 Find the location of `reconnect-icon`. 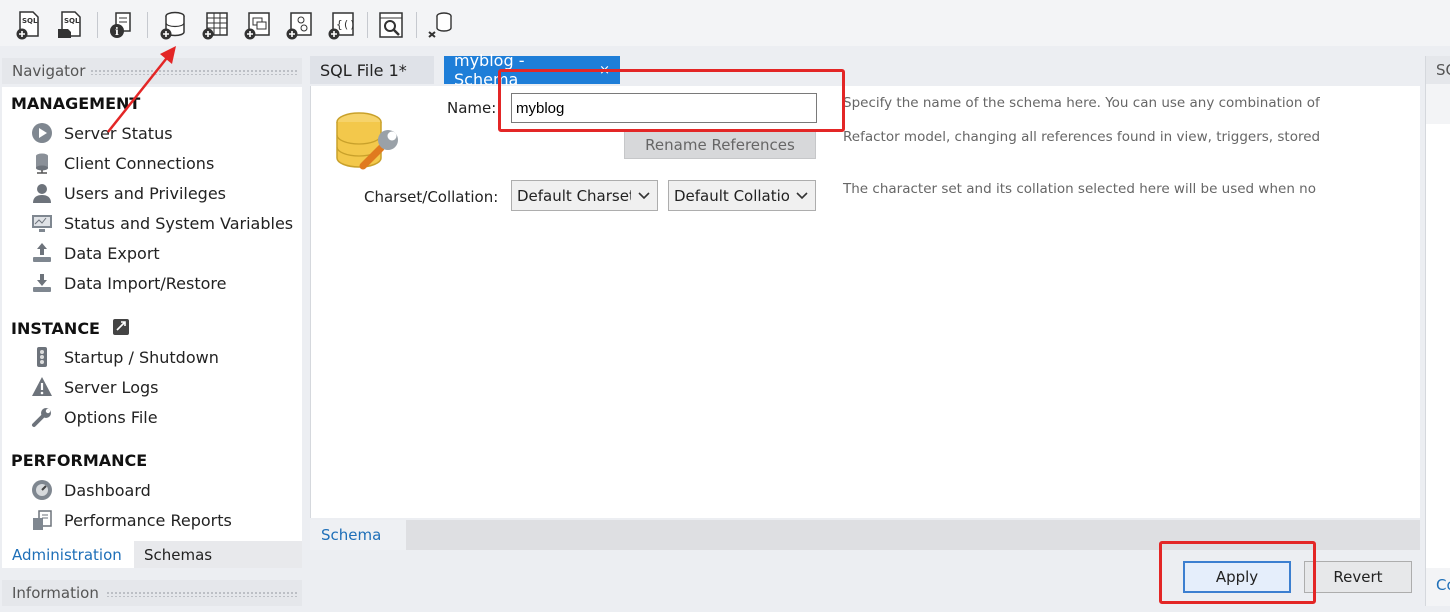

reconnect-icon is located at coordinates (440, 25).